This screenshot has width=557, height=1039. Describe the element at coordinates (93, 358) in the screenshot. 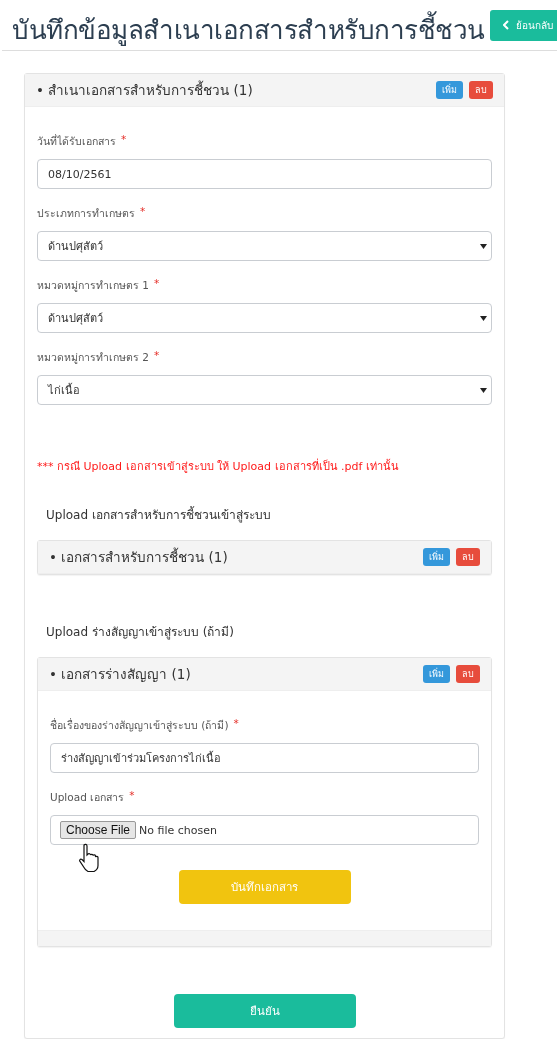

I see `field-label: หมวดหมู่การทำเกษตร 2` at that location.